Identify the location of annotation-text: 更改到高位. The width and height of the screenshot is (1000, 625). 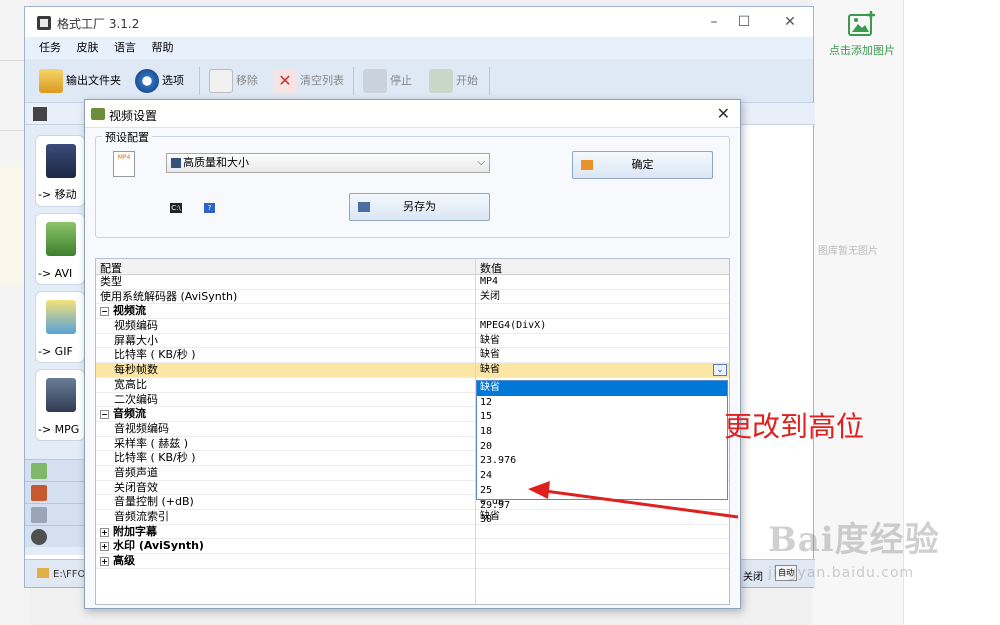
(794, 426).